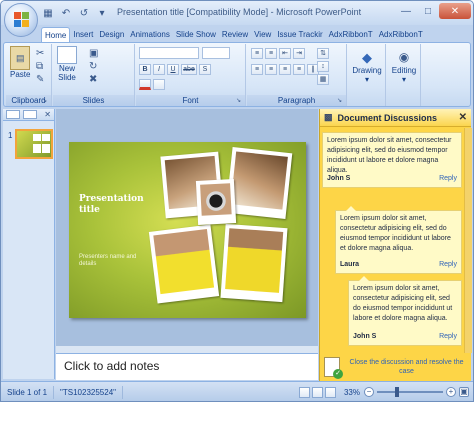 The image size is (474, 422). What do you see at coordinates (83, 35) in the screenshot?
I see `tab-insert: Insert` at bounding box center [83, 35].